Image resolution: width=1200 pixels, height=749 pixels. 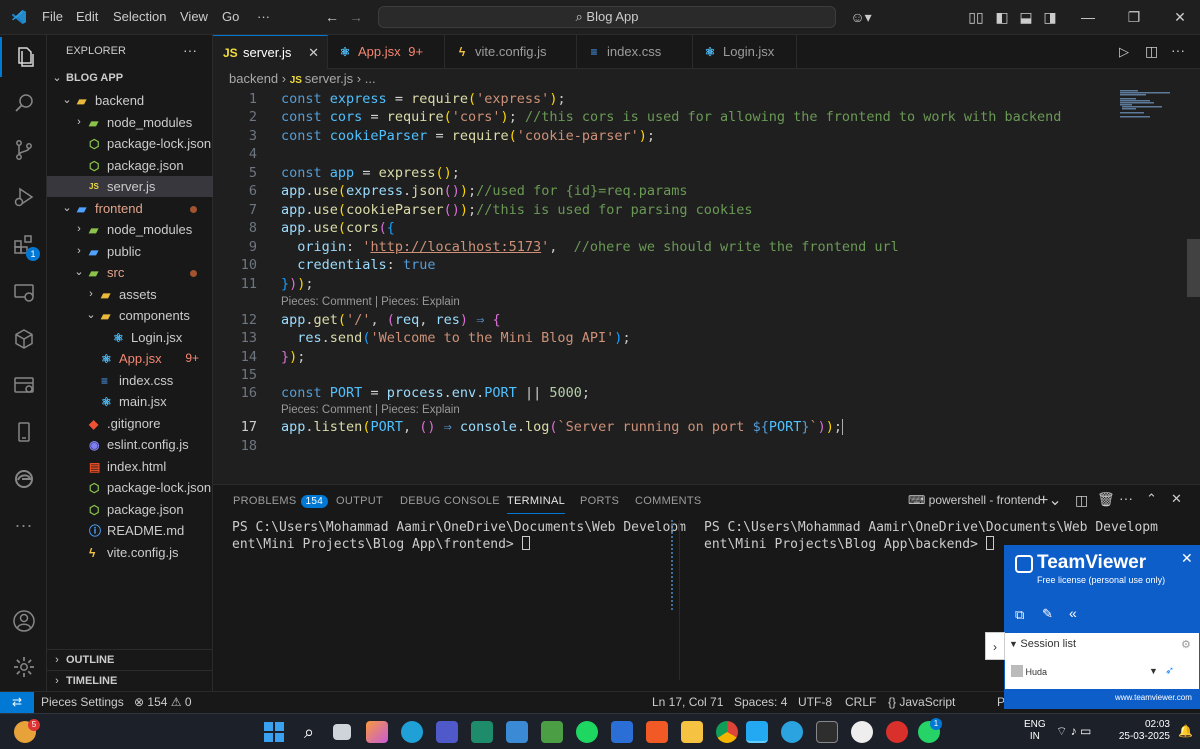 I want to click on tab-comments: COMMENTS, so click(x=668, y=501).